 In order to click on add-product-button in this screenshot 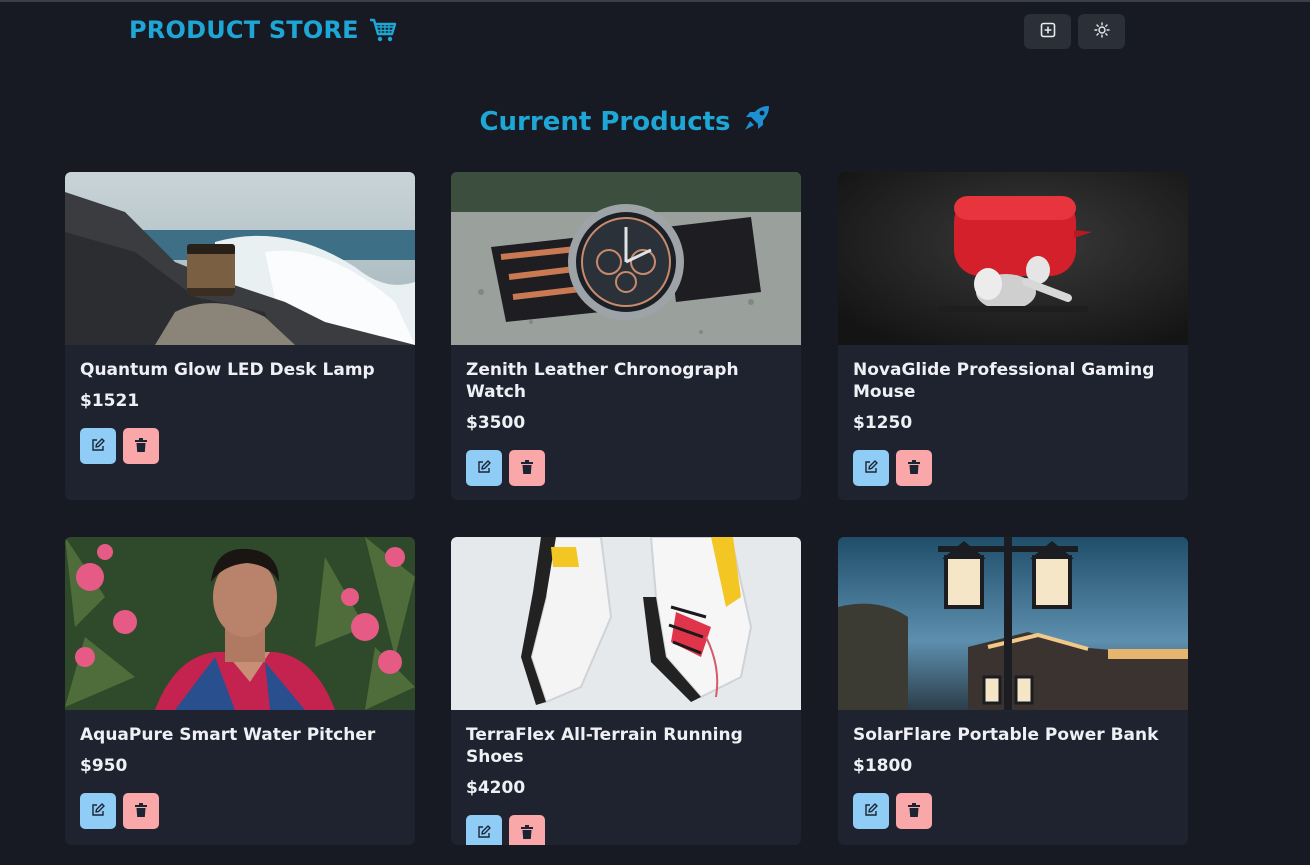, I will do `click(1047, 31)`.